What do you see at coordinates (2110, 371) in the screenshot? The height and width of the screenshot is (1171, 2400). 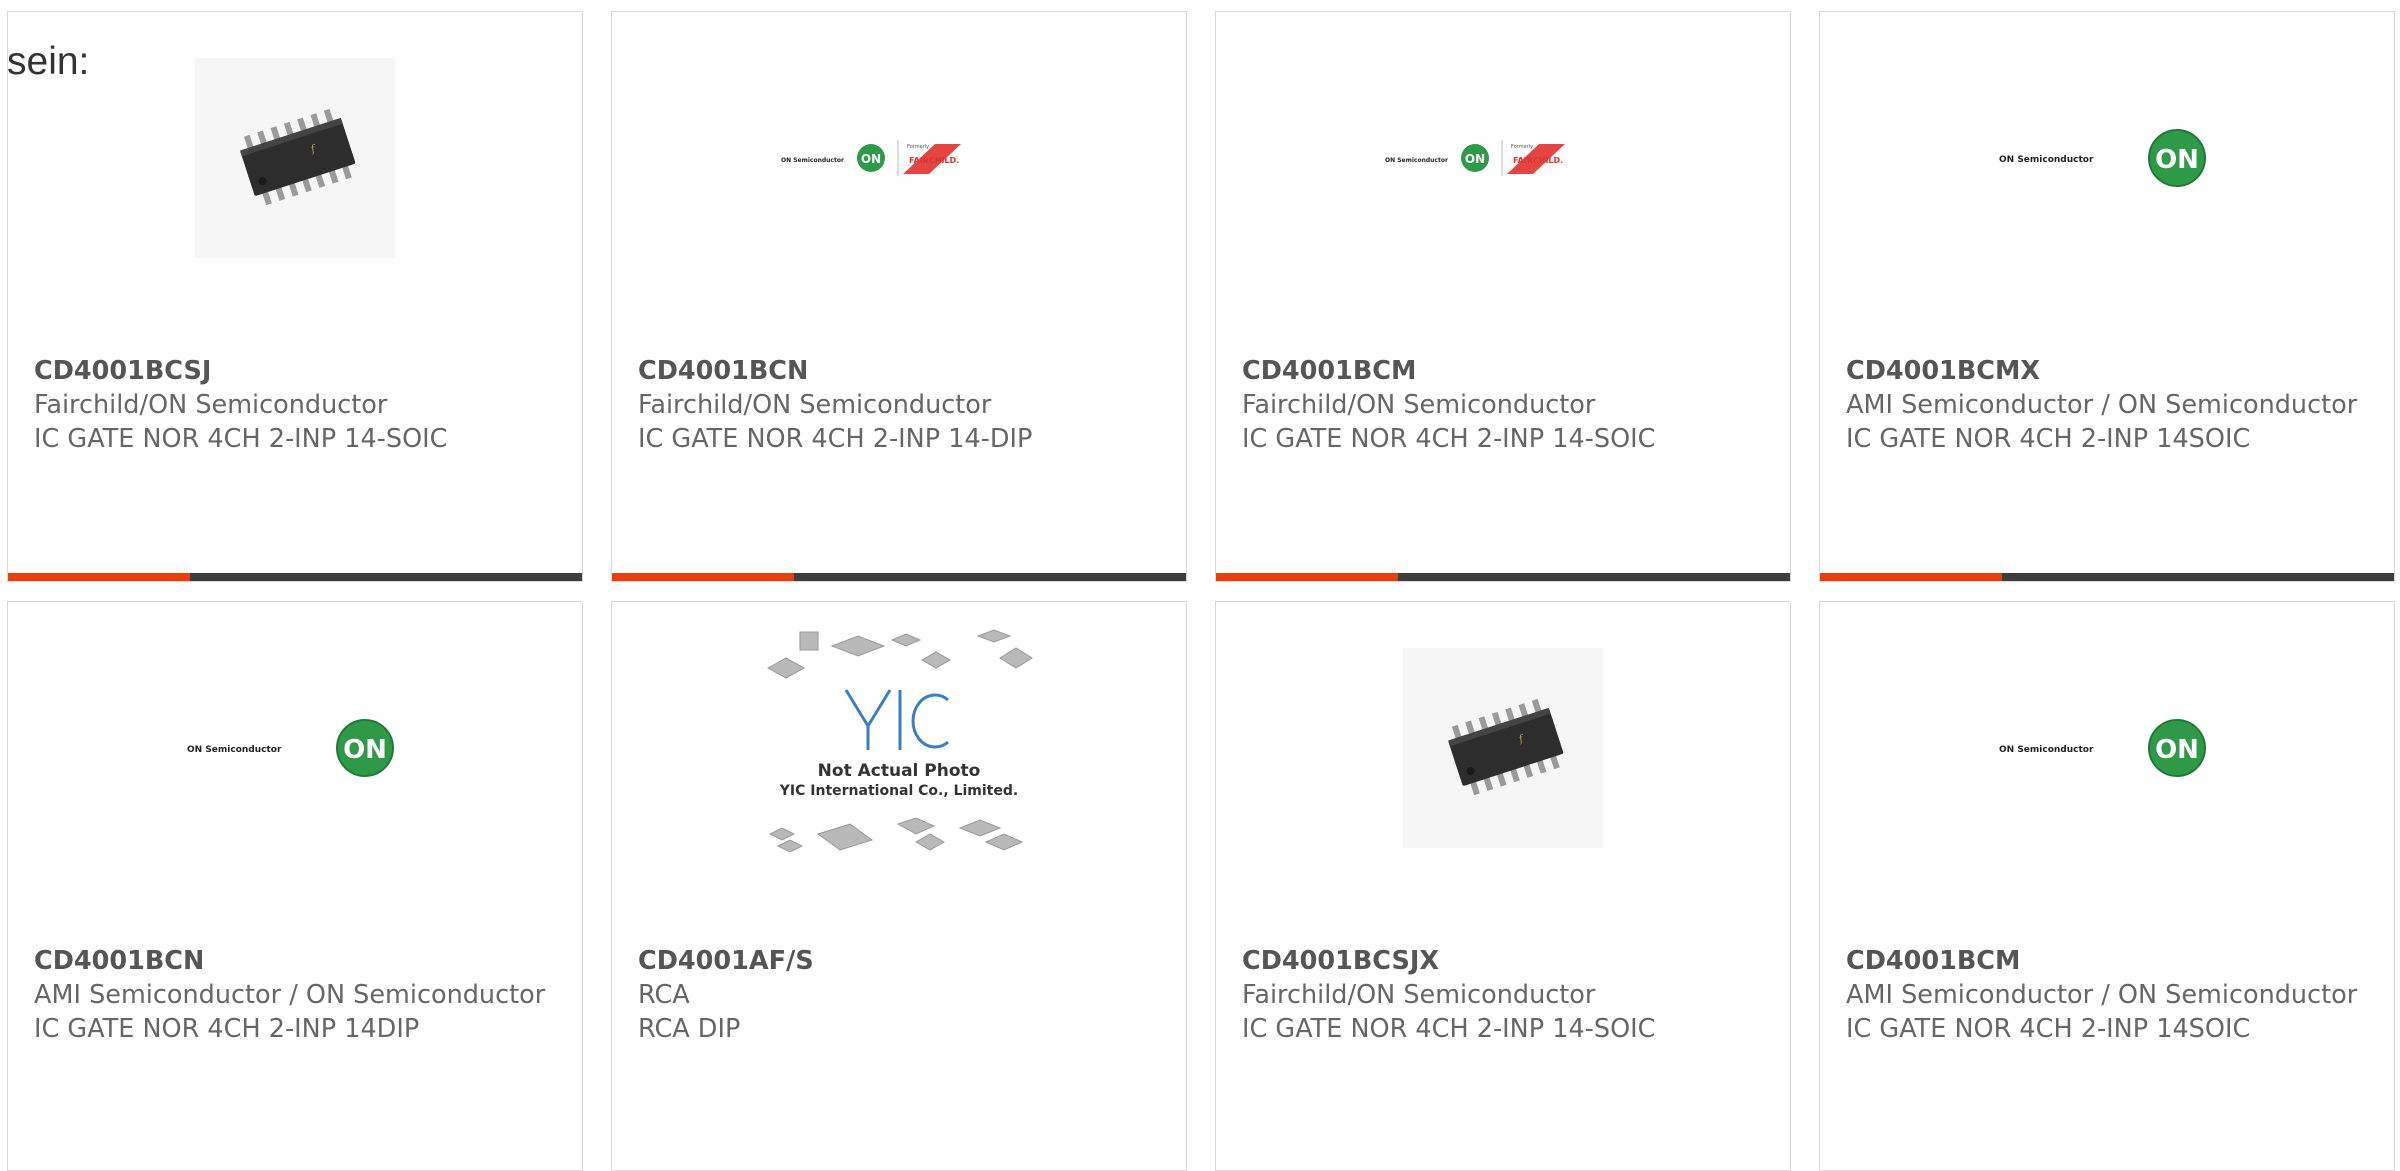 I see `part-number: CD4001BCMX` at bounding box center [2110, 371].